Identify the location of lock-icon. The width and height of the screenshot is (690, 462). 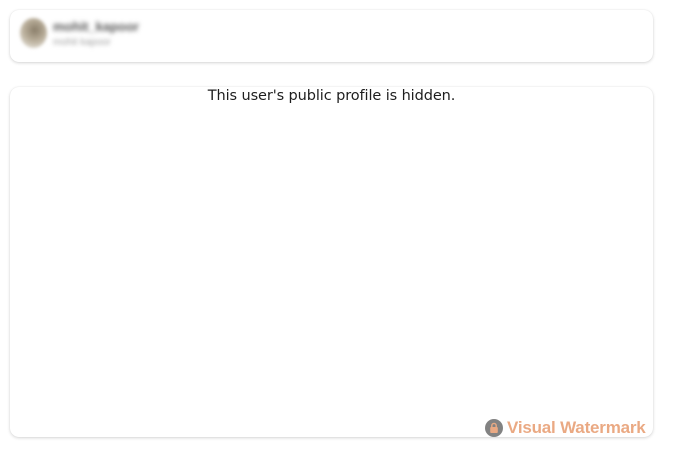
(494, 428).